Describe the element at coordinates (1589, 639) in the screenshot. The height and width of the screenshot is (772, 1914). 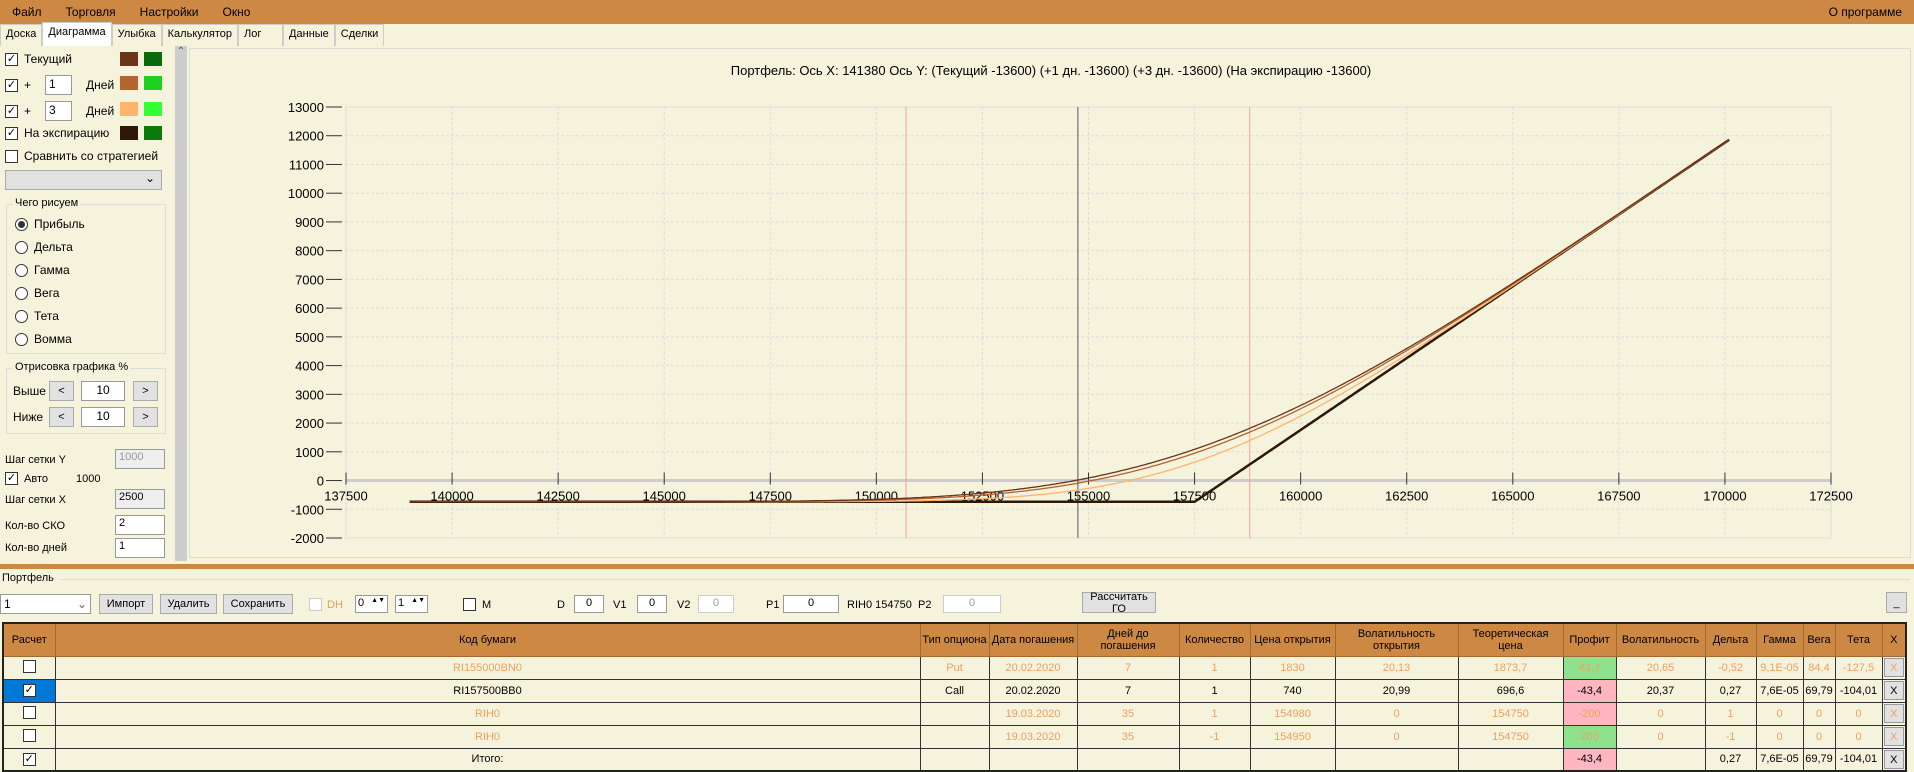
I see `column-header: Профит` at that location.